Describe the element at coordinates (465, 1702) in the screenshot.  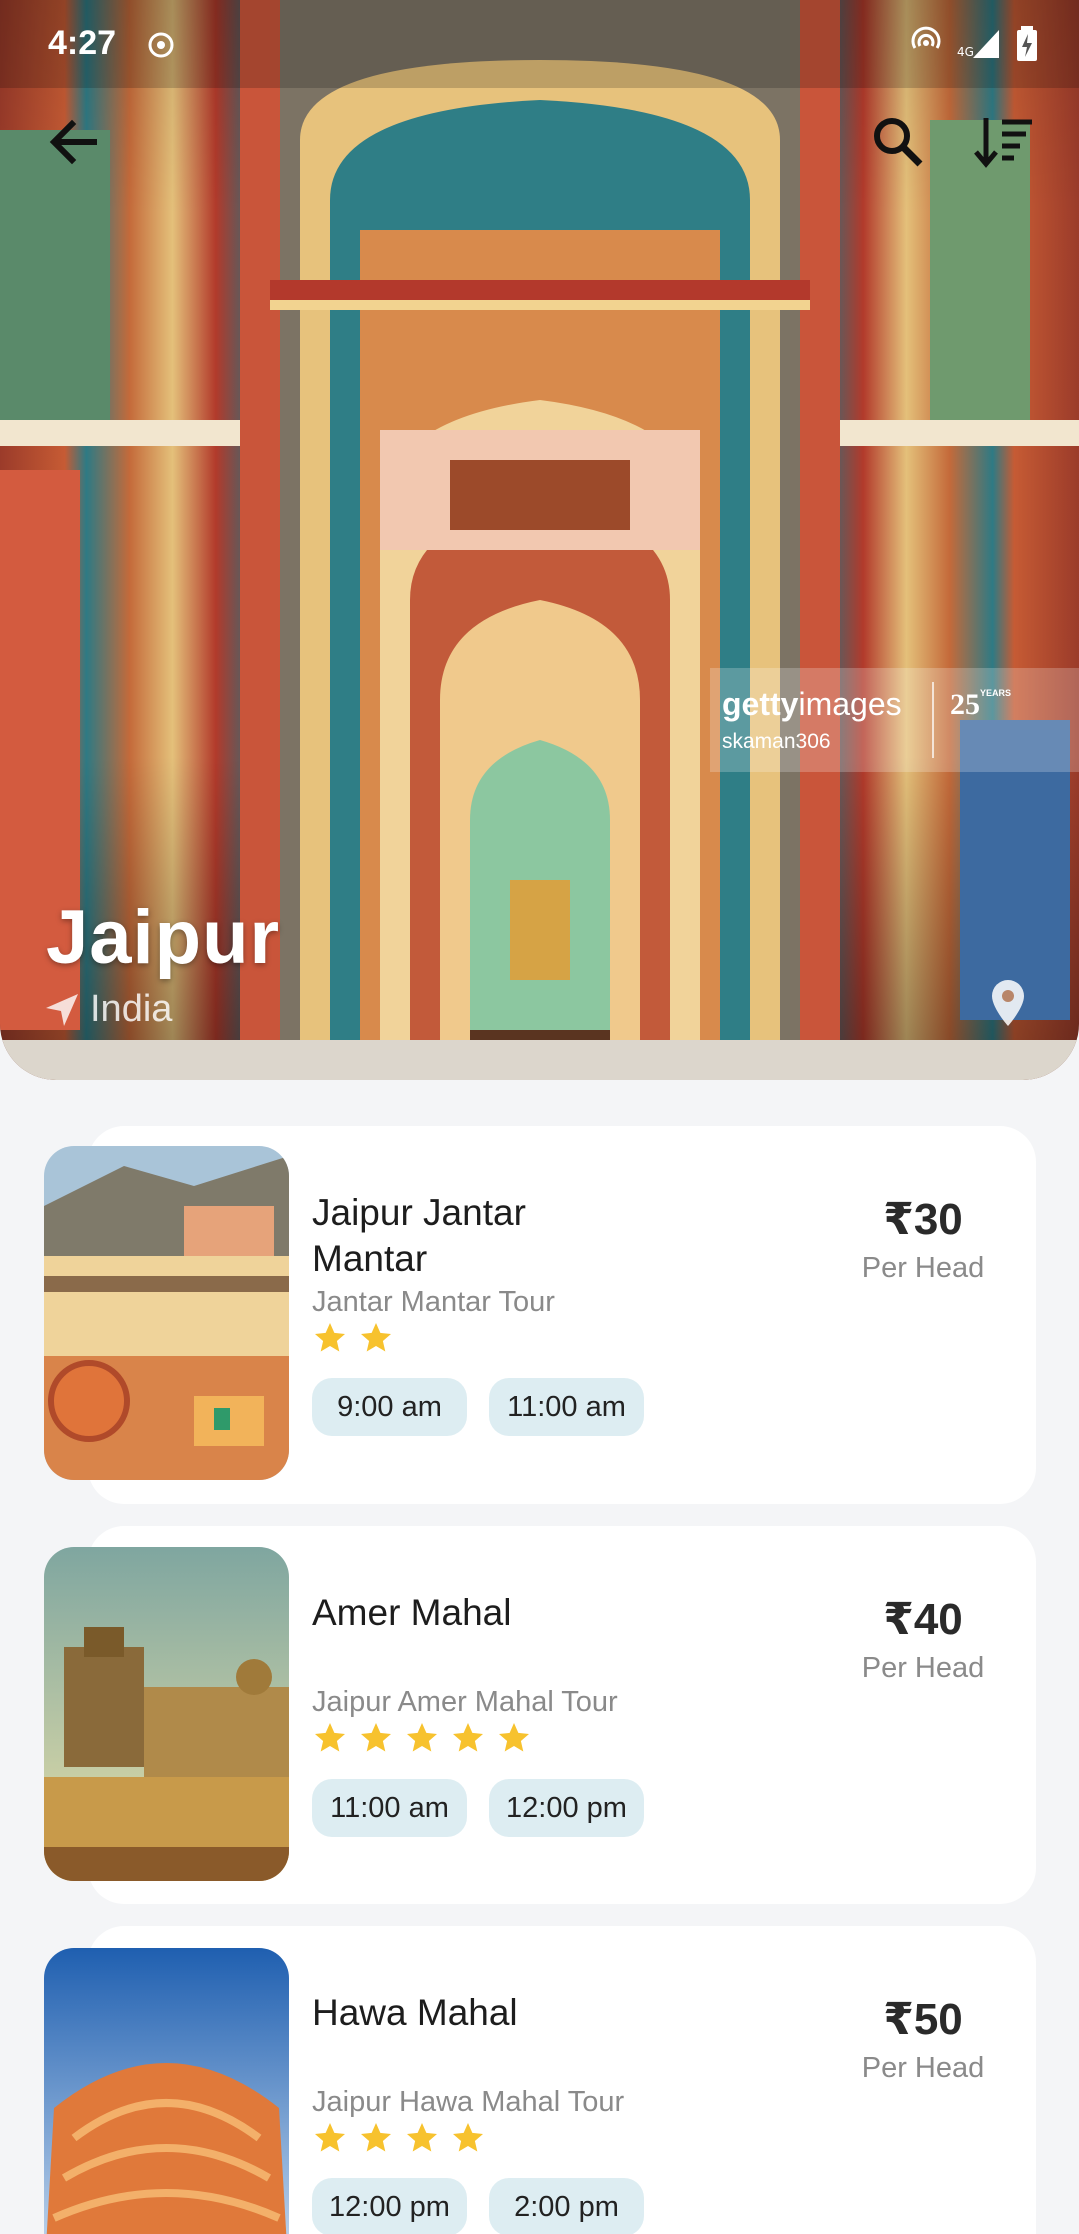
I see `tour-subtitle: Jaipur Amer Mahal Tour` at that location.